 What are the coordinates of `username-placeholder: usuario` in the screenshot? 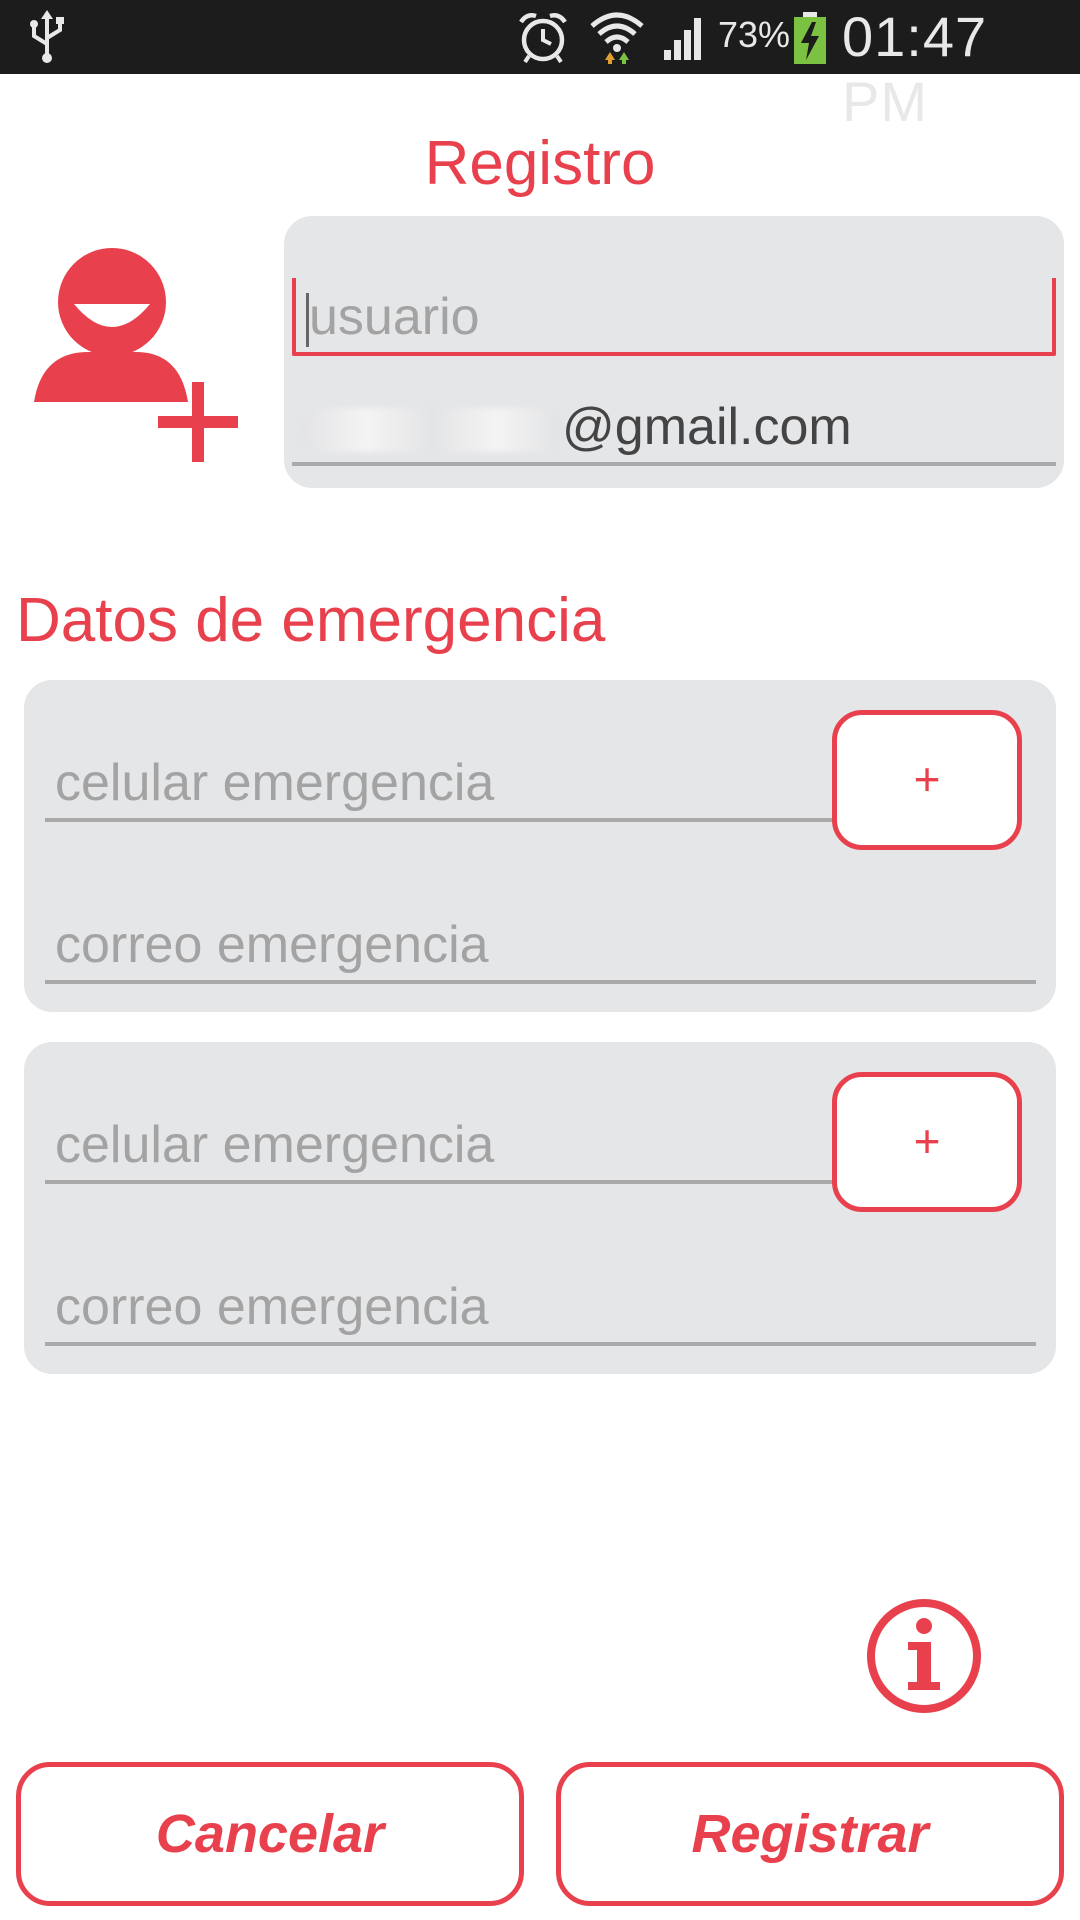 It's located at (394, 317).